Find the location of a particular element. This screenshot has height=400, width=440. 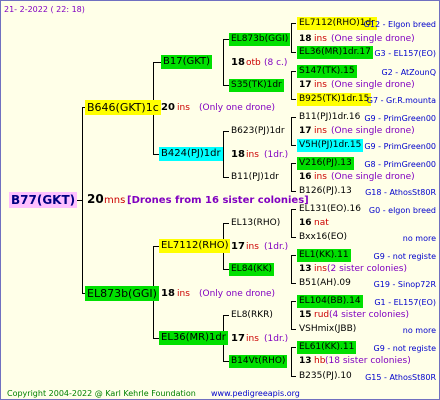

g3-unit-5: nat is located at coordinates (321, 223).